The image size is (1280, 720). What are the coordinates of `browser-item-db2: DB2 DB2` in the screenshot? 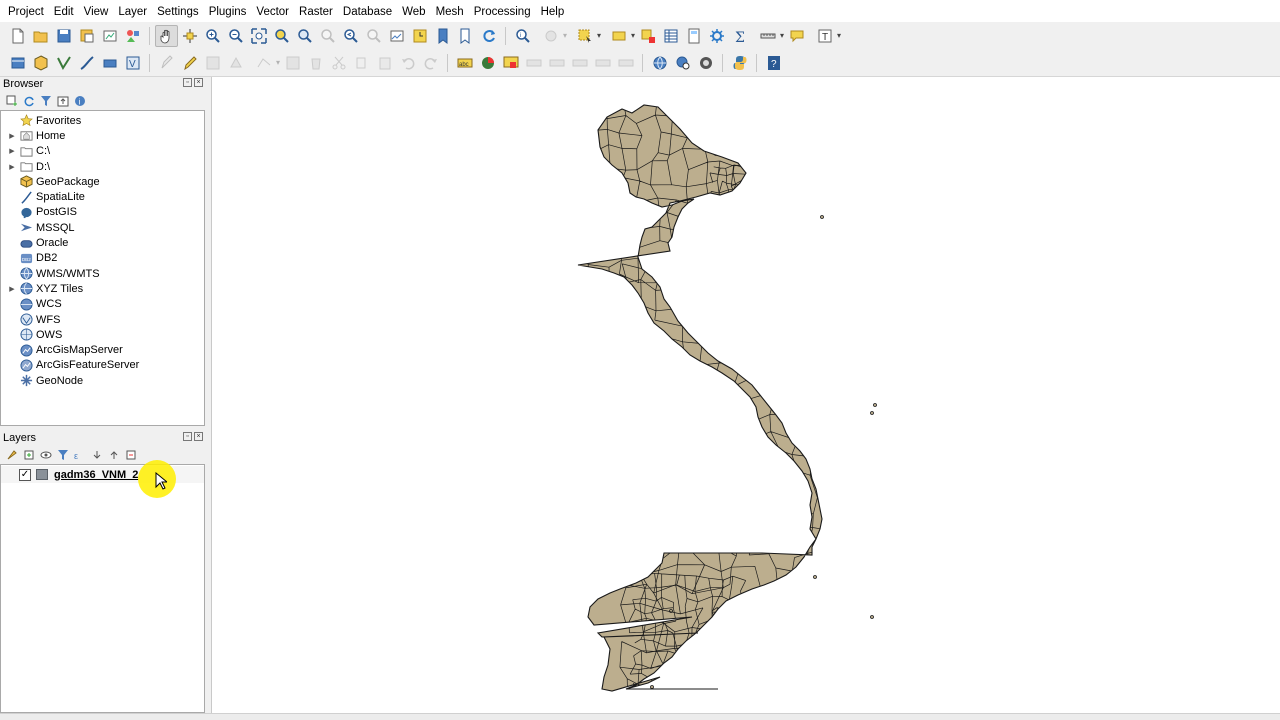 It's located at (102, 258).